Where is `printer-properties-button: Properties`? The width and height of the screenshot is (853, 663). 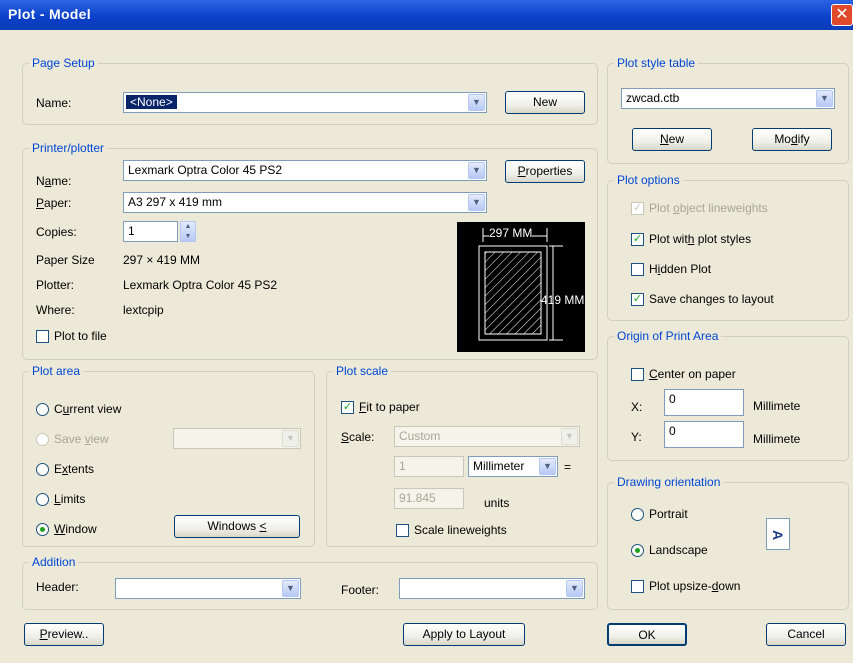
printer-properties-button: Properties is located at coordinates (545, 171).